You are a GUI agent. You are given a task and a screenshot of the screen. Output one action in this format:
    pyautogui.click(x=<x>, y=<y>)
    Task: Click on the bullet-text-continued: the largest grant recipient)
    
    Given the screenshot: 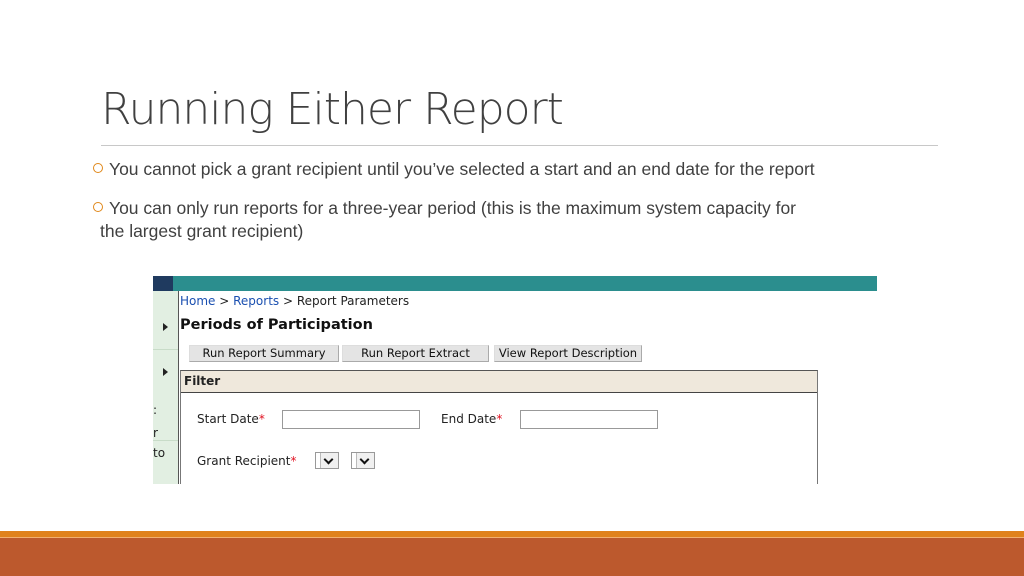 What is the action you would take?
    pyautogui.click(x=202, y=231)
    